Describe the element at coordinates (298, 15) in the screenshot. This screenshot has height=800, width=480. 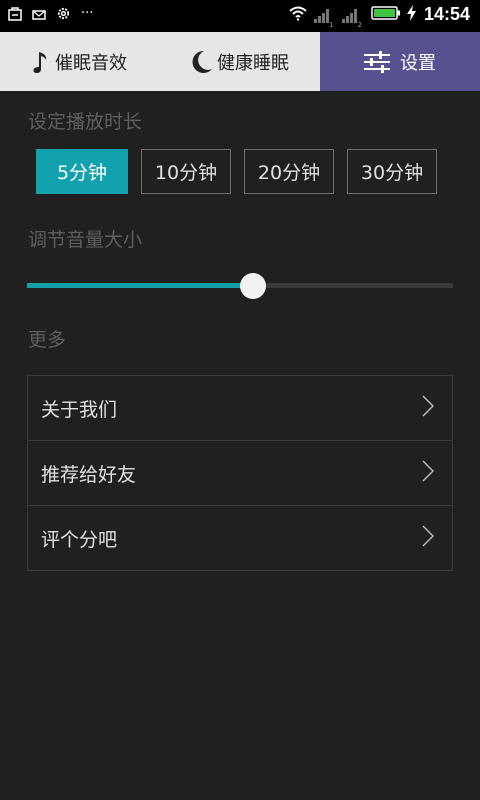
I see `wifi-icon` at that location.